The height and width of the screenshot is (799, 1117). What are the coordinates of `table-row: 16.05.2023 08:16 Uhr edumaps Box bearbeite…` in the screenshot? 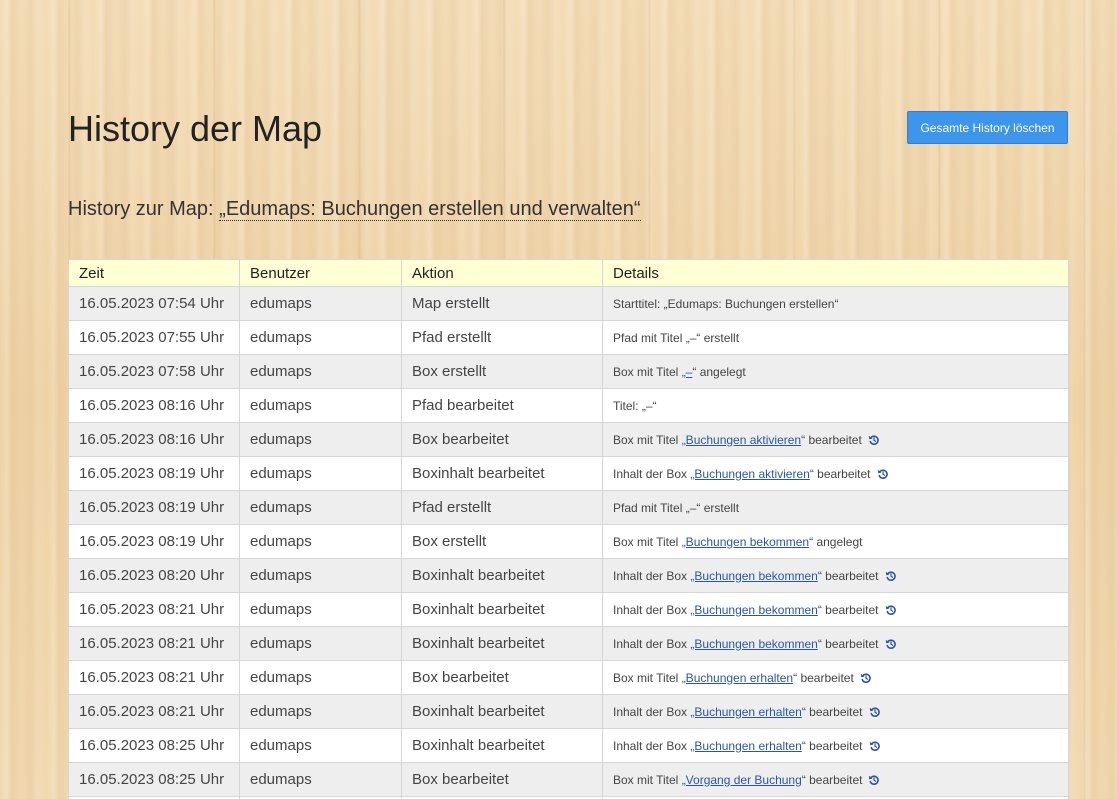 It's located at (568, 439).